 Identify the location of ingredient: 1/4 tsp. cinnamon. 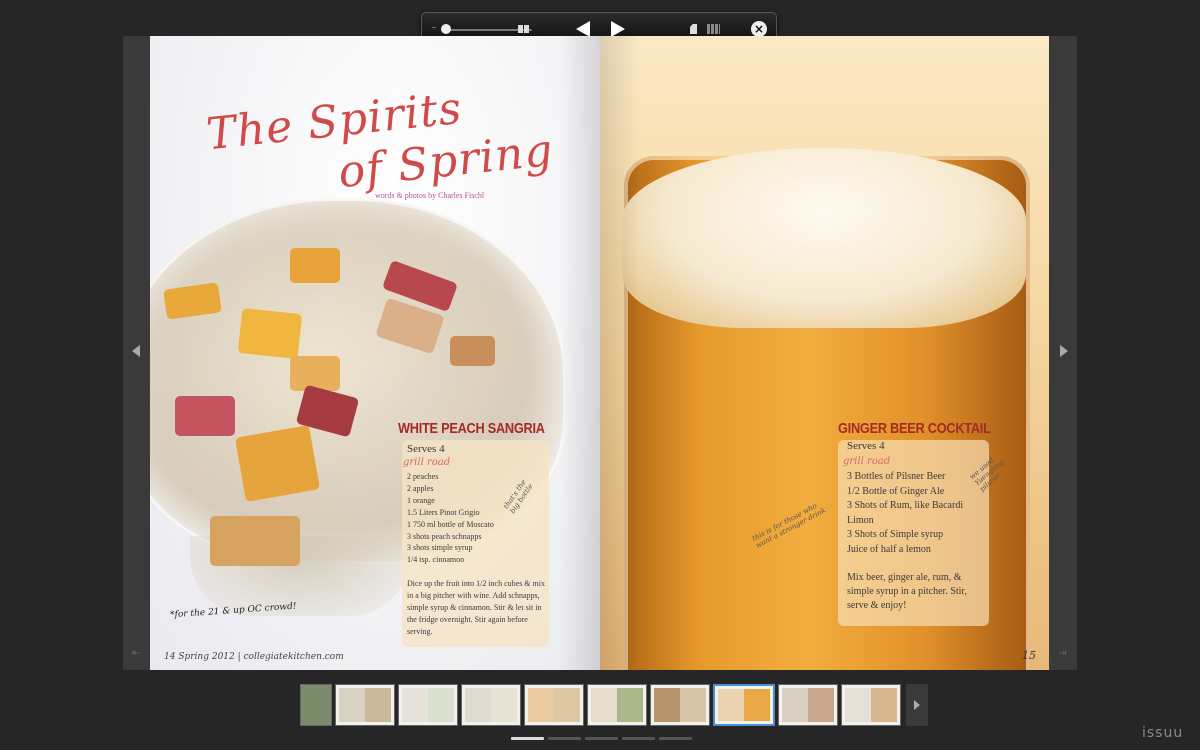
(436, 560).